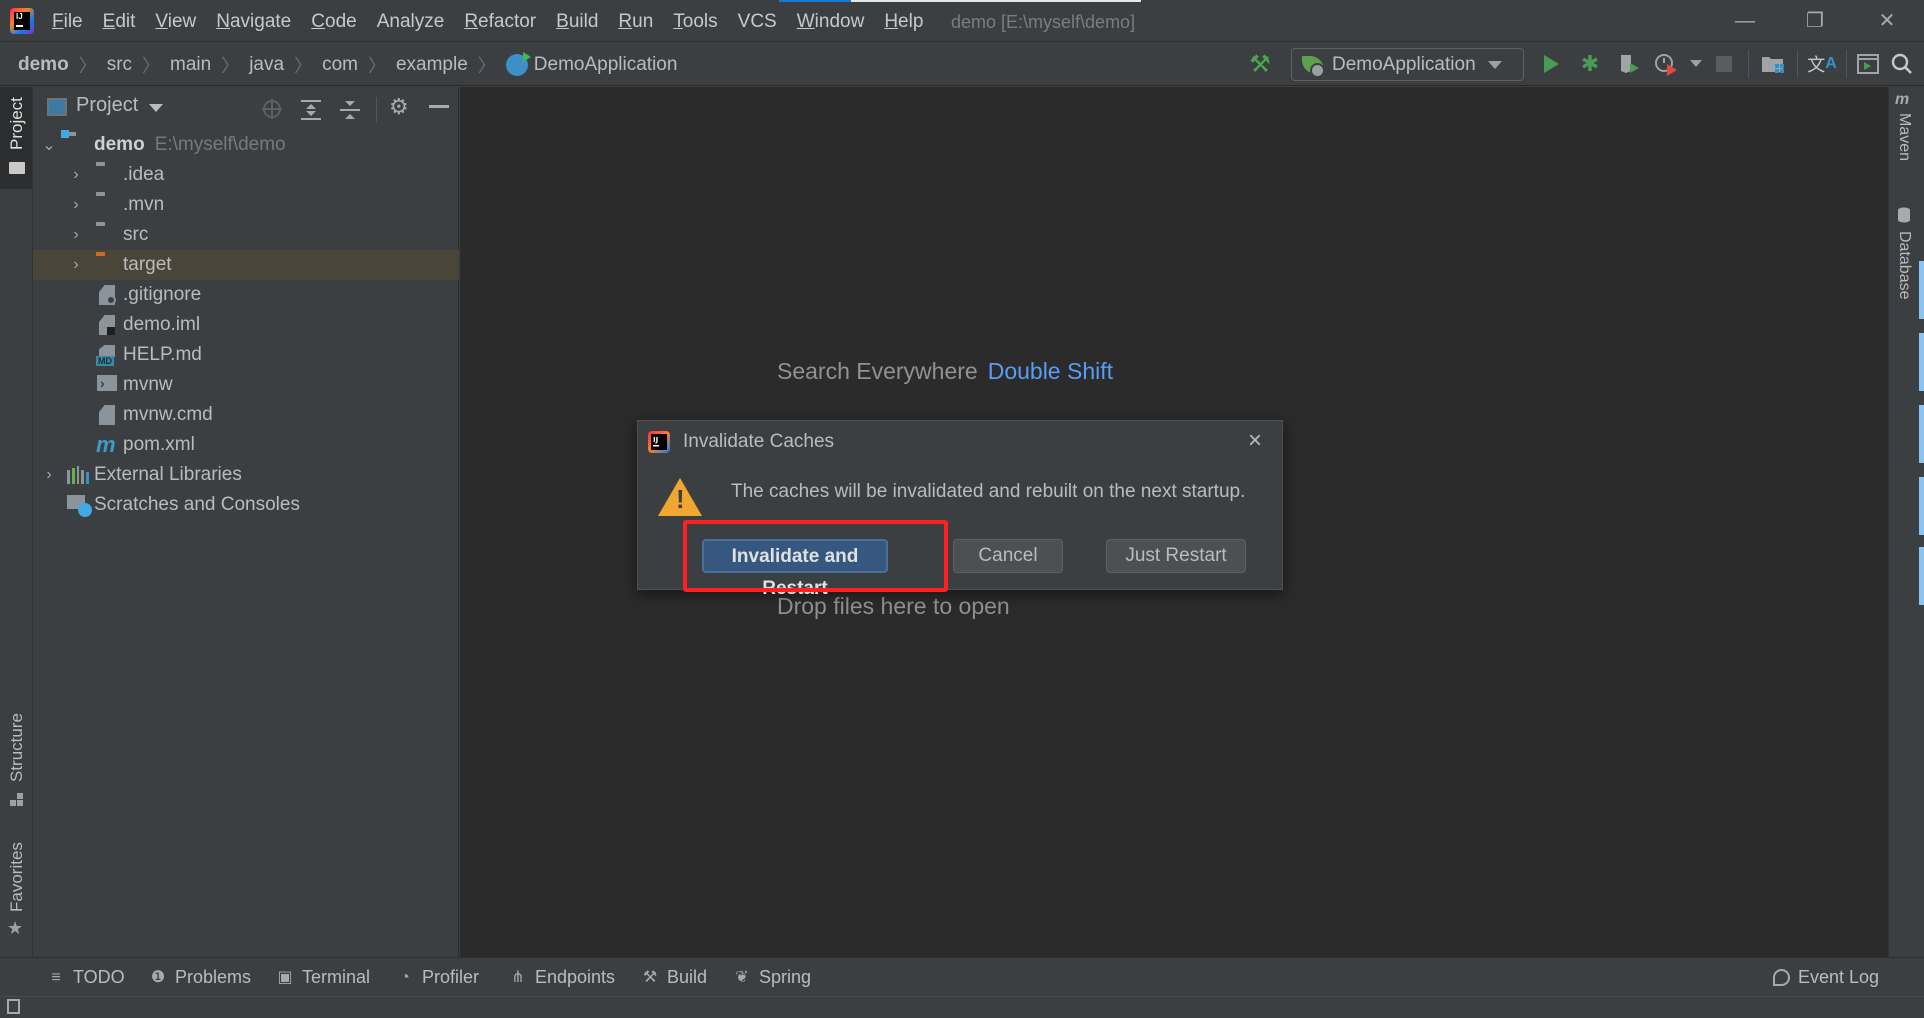 This screenshot has height=1018, width=1924. Describe the element at coordinates (1773, 64) in the screenshot. I see `project-structure-icon` at that location.